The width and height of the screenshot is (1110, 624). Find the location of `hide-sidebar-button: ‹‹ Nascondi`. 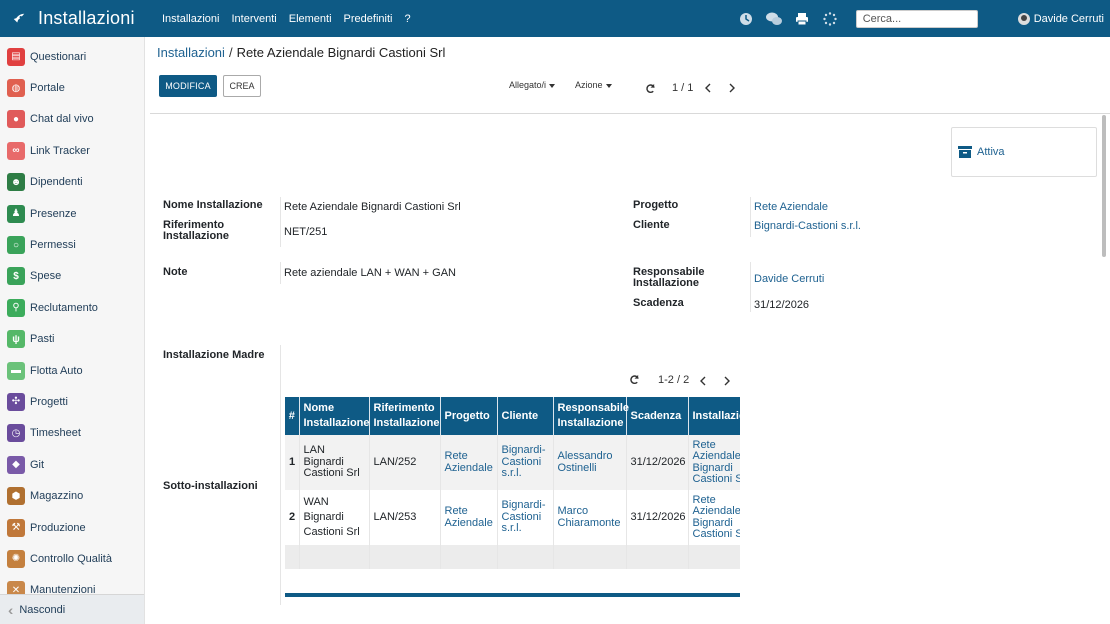

hide-sidebar-button: ‹‹ Nascondi is located at coordinates (72, 609).